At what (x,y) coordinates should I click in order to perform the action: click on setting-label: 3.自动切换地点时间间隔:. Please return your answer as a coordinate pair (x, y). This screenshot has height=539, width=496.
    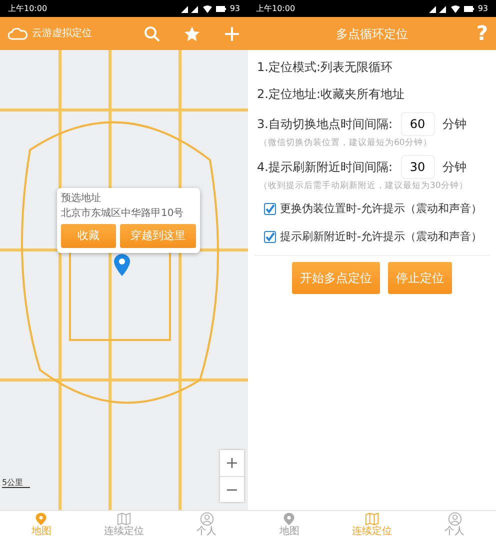
    Looking at the image, I should click on (324, 124).